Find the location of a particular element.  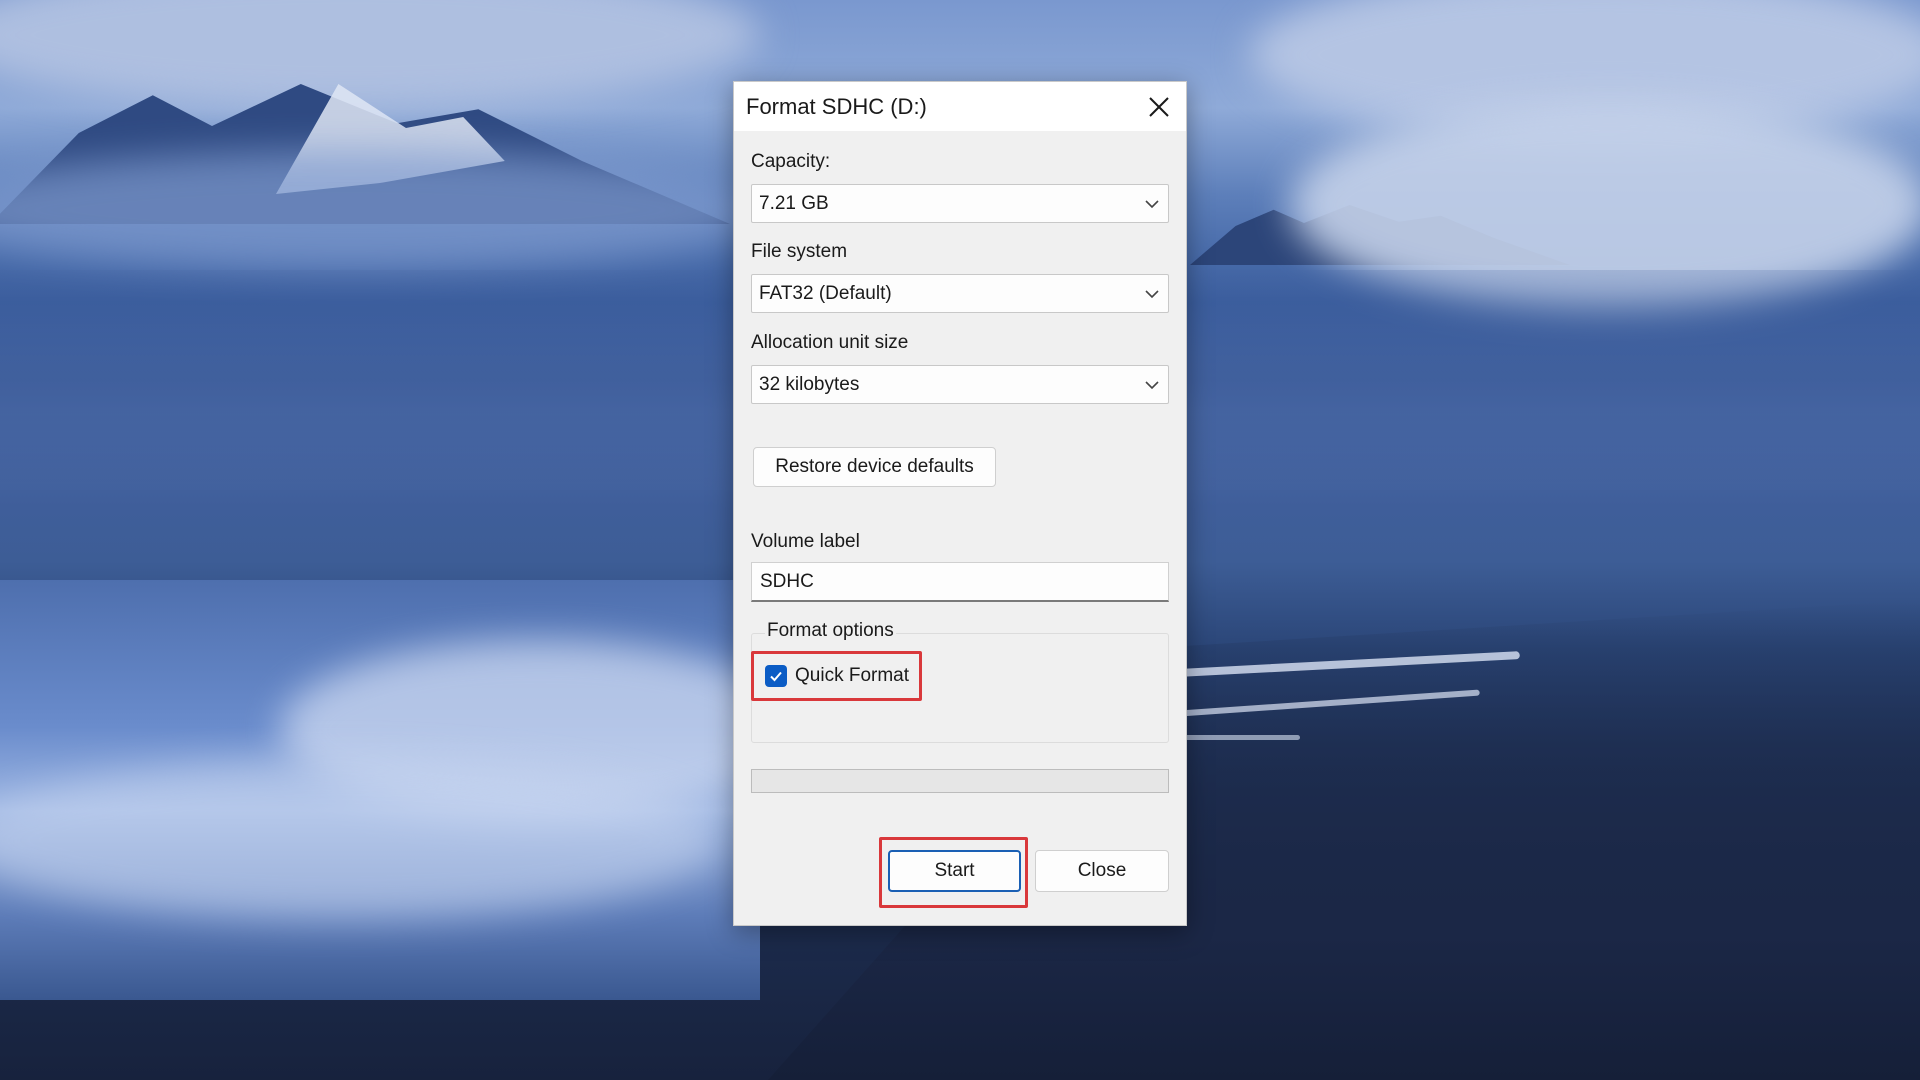

quick-format-label: Quick Format is located at coordinates (852, 675).